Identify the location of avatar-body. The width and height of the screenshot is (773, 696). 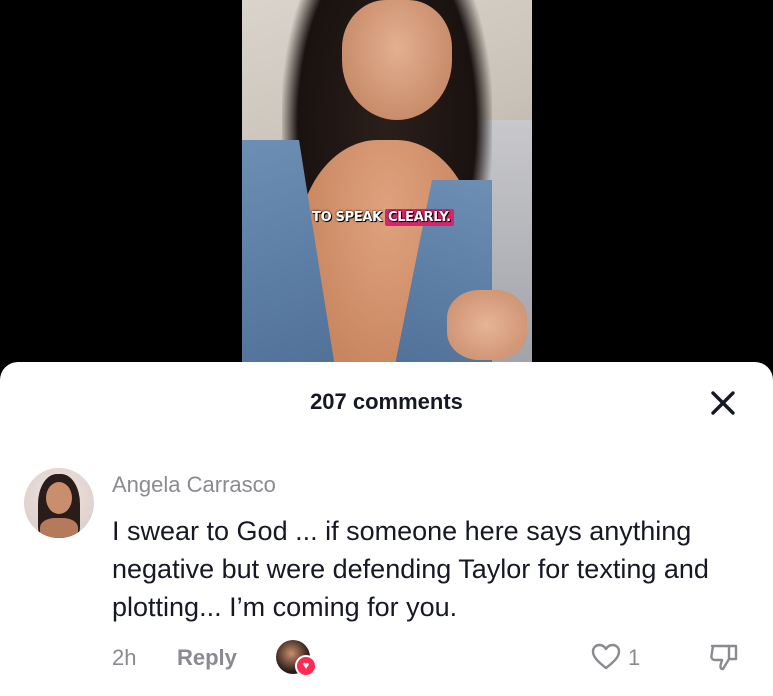
(59, 528).